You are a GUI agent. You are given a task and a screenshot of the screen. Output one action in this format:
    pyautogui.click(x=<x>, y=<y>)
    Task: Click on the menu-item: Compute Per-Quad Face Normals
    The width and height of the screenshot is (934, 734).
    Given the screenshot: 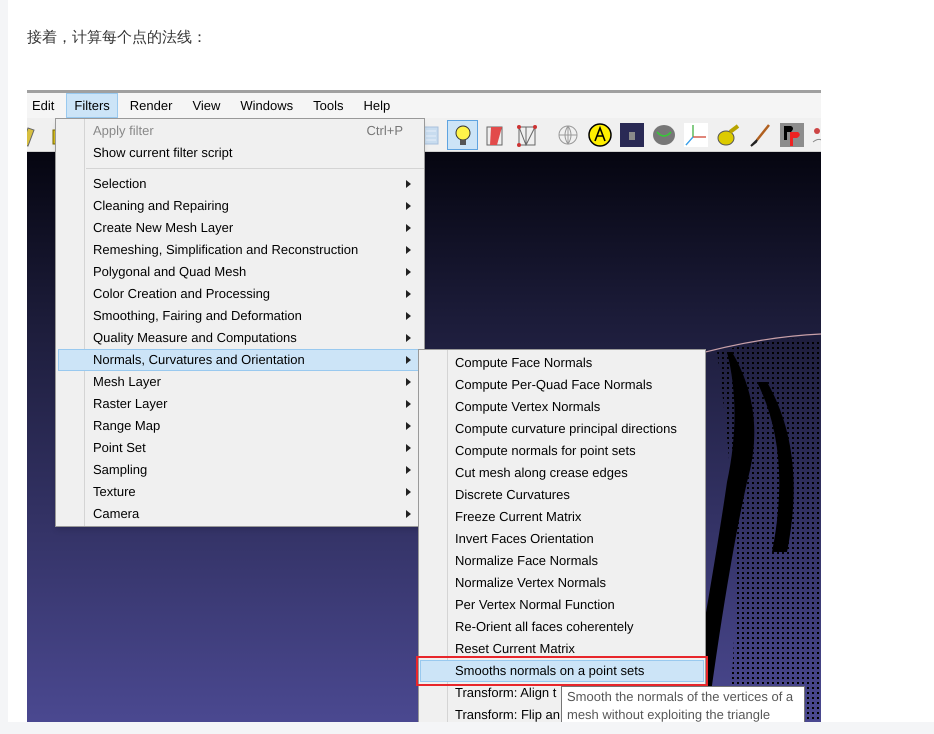 What is the action you would take?
    pyautogui.click(x=562, y=385)
    